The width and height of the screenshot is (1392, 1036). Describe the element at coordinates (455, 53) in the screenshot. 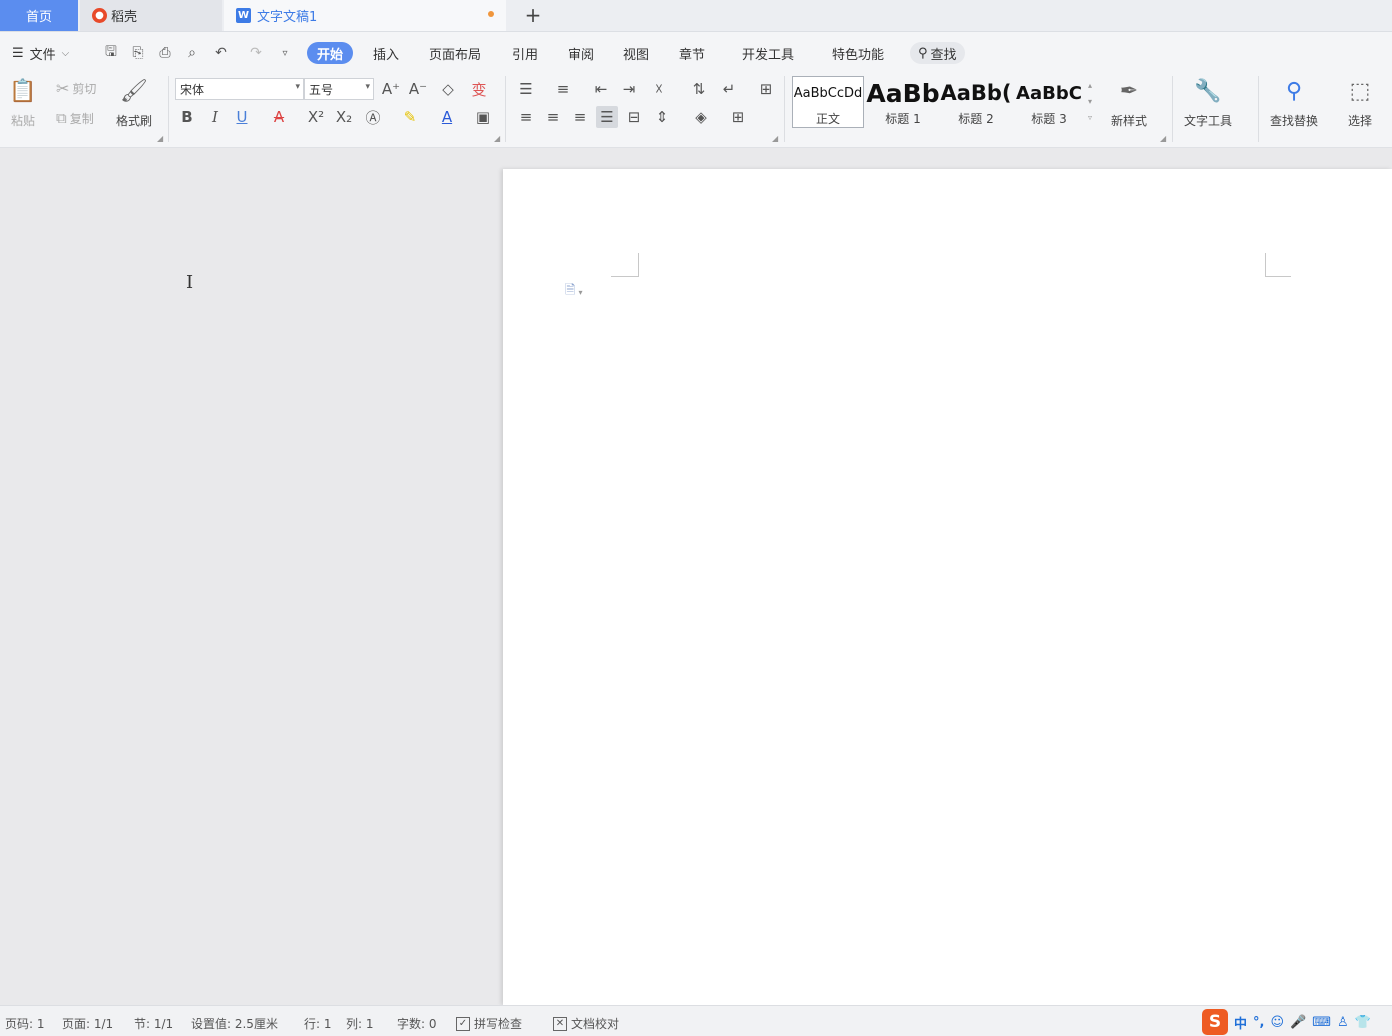

I see `tab-page-layout: 页面布局` at that location.